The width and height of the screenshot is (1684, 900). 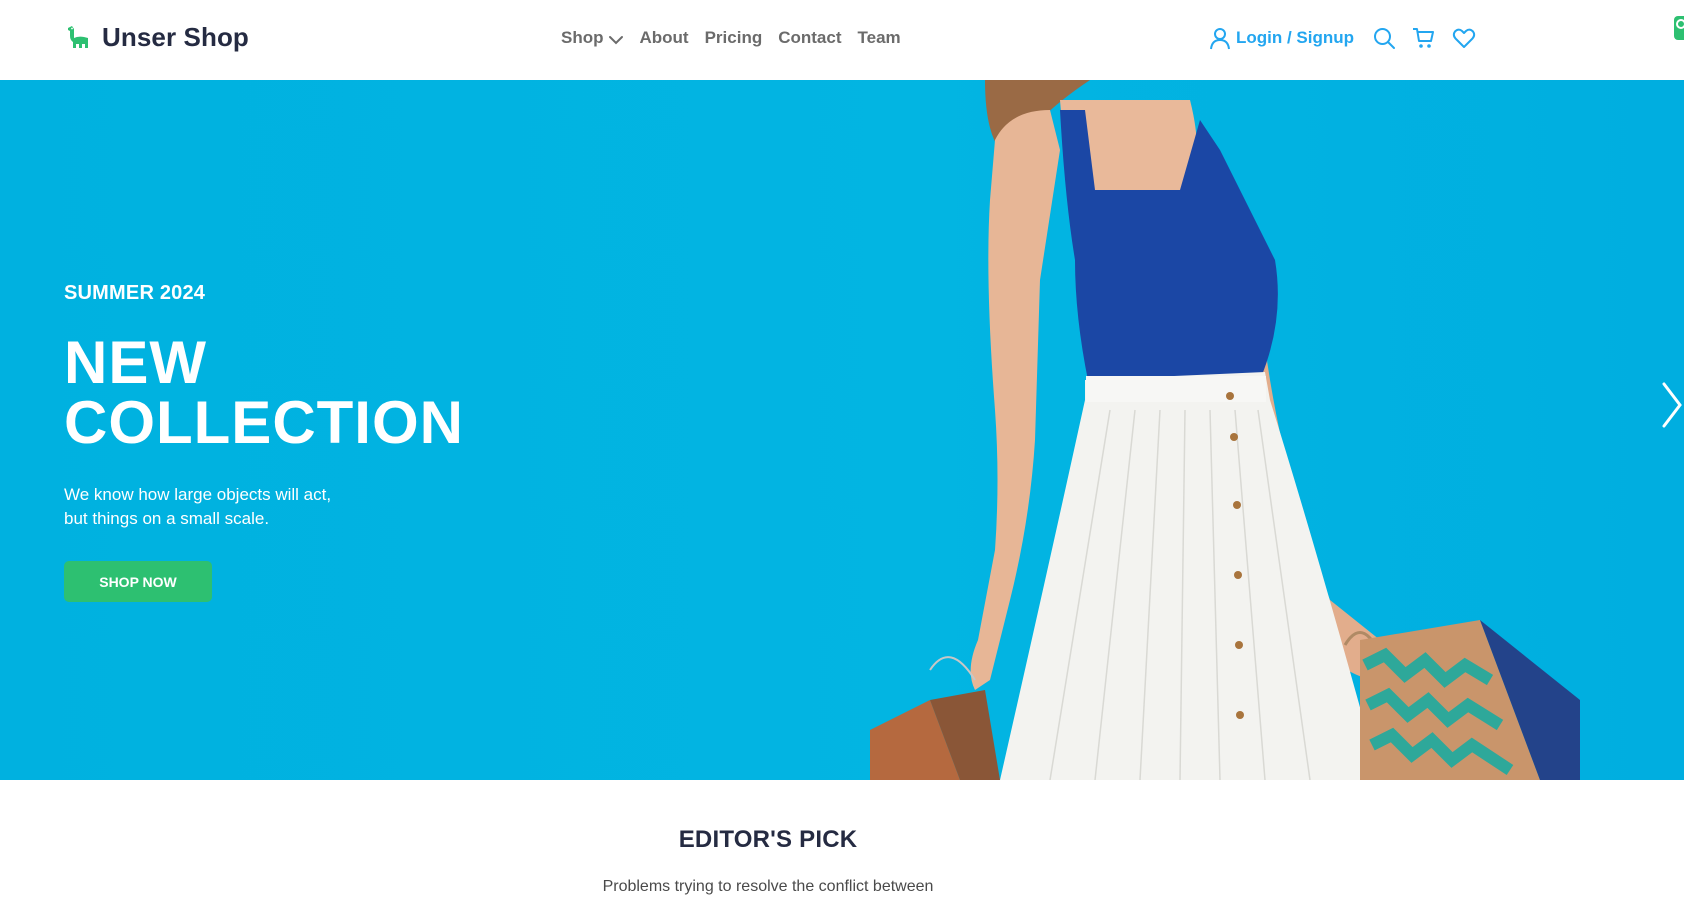 What do you see at coordinates (175, 37) in the screenshot?
I see `brand-name: Unser Shop` at bounding box center [175, 37].